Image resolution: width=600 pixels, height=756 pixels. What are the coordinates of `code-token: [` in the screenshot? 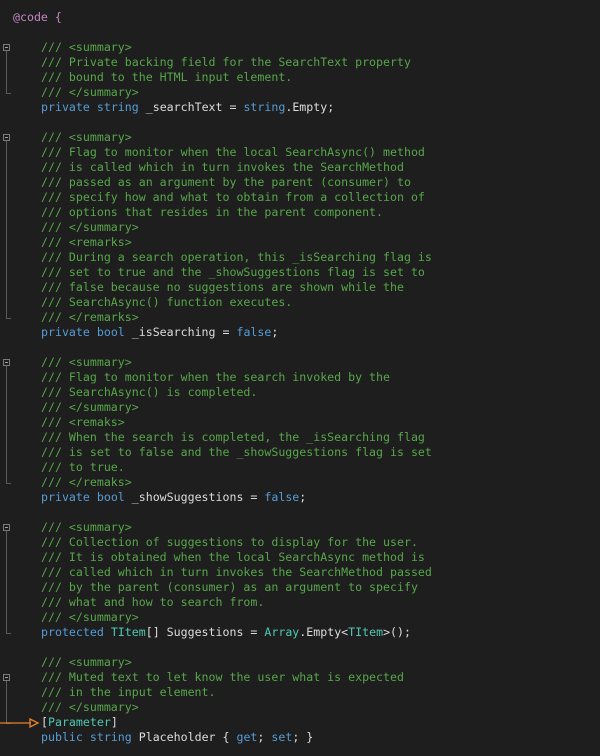 It's located at (44, 722).